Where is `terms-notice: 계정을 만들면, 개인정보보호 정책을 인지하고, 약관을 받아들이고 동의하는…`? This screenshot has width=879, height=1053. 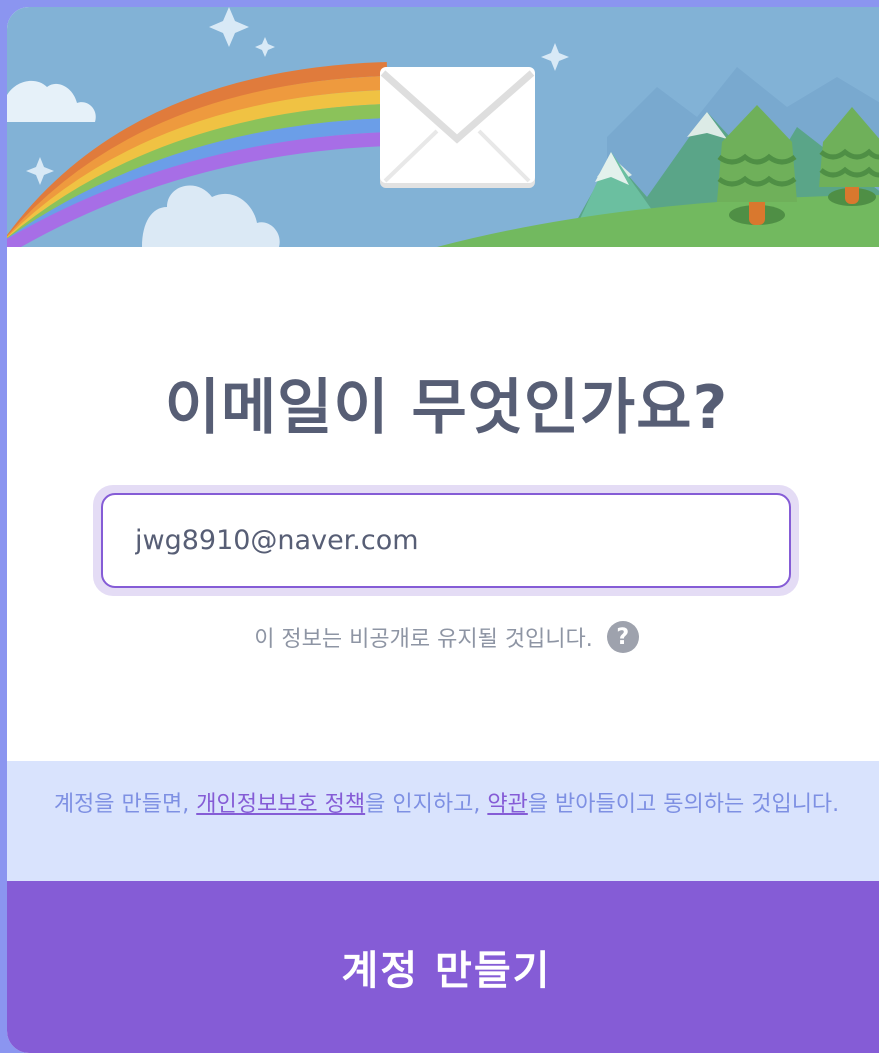 terms-notice: 계정을 만들면, 개인정보보호 정책을 인지하고, 약관을 받아들이고 동의하는… is located at coordinates (443, 821).